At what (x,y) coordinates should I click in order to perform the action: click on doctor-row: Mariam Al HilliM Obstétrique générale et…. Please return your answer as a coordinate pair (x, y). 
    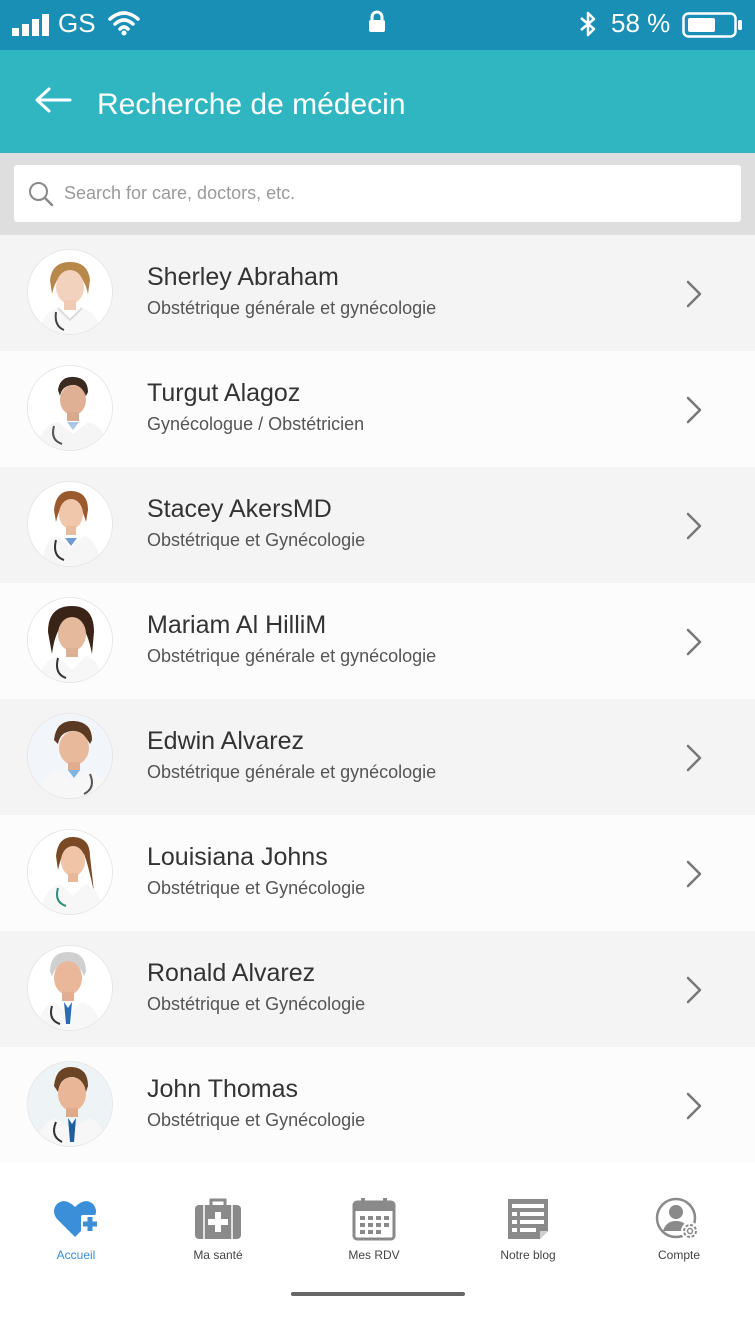
    Looking at the image, I should click on (377, 641).